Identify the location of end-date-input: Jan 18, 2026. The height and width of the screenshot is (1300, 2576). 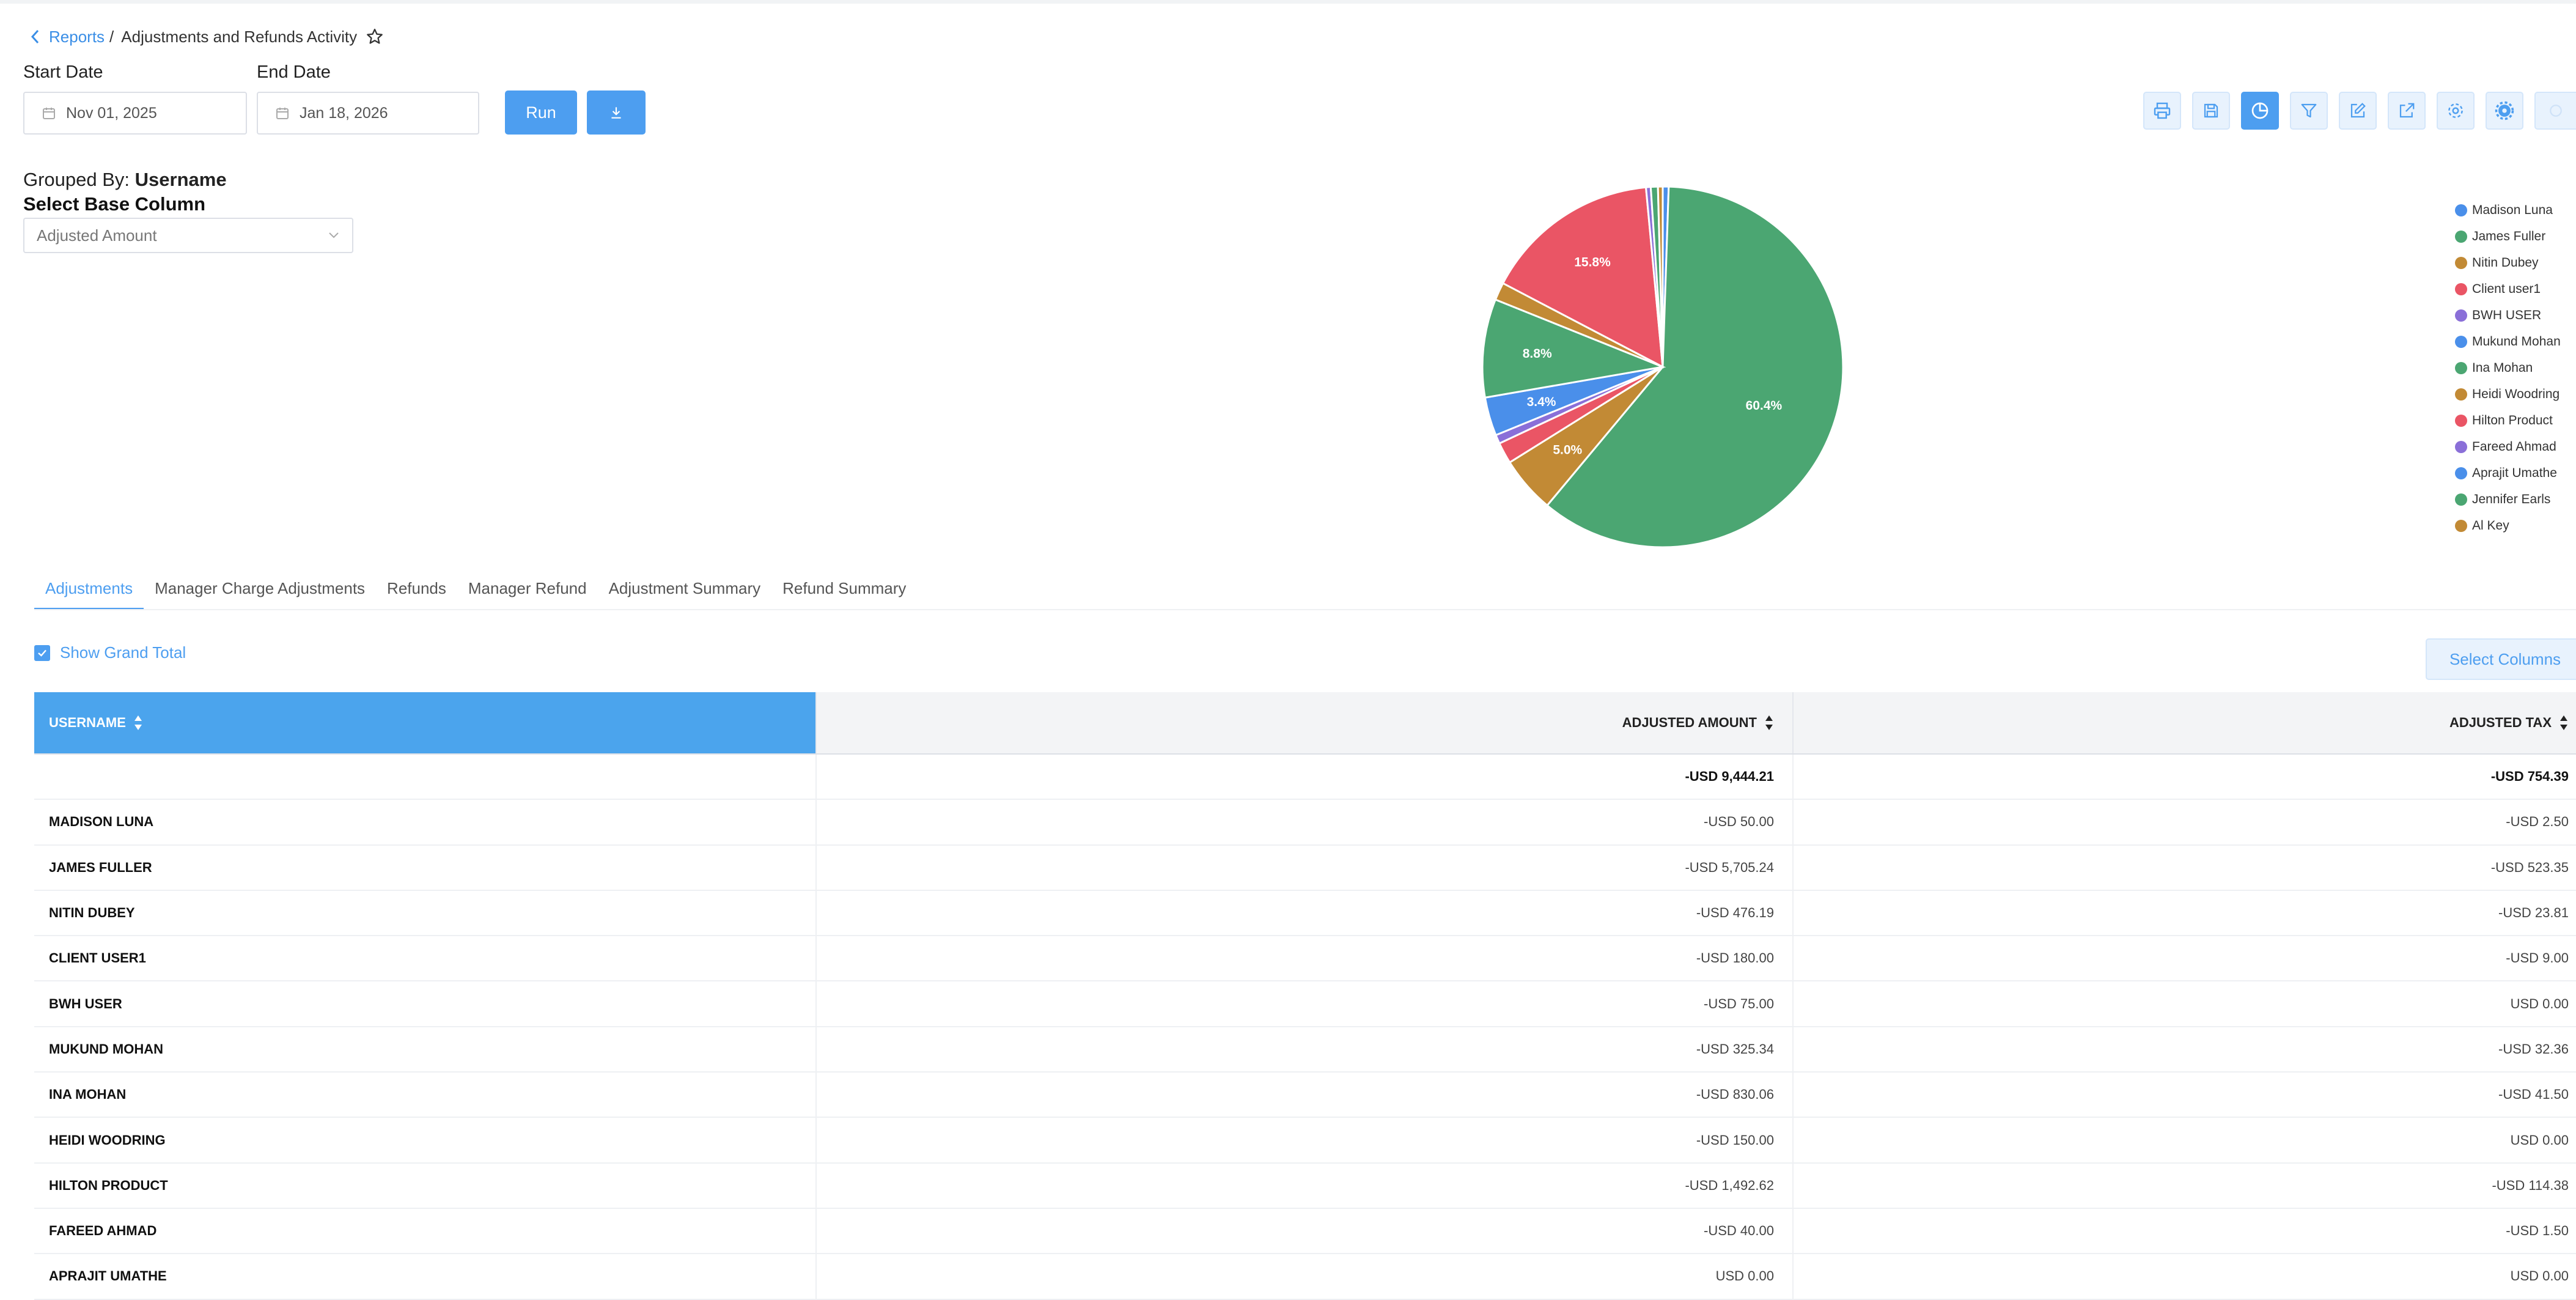
(368, 113).